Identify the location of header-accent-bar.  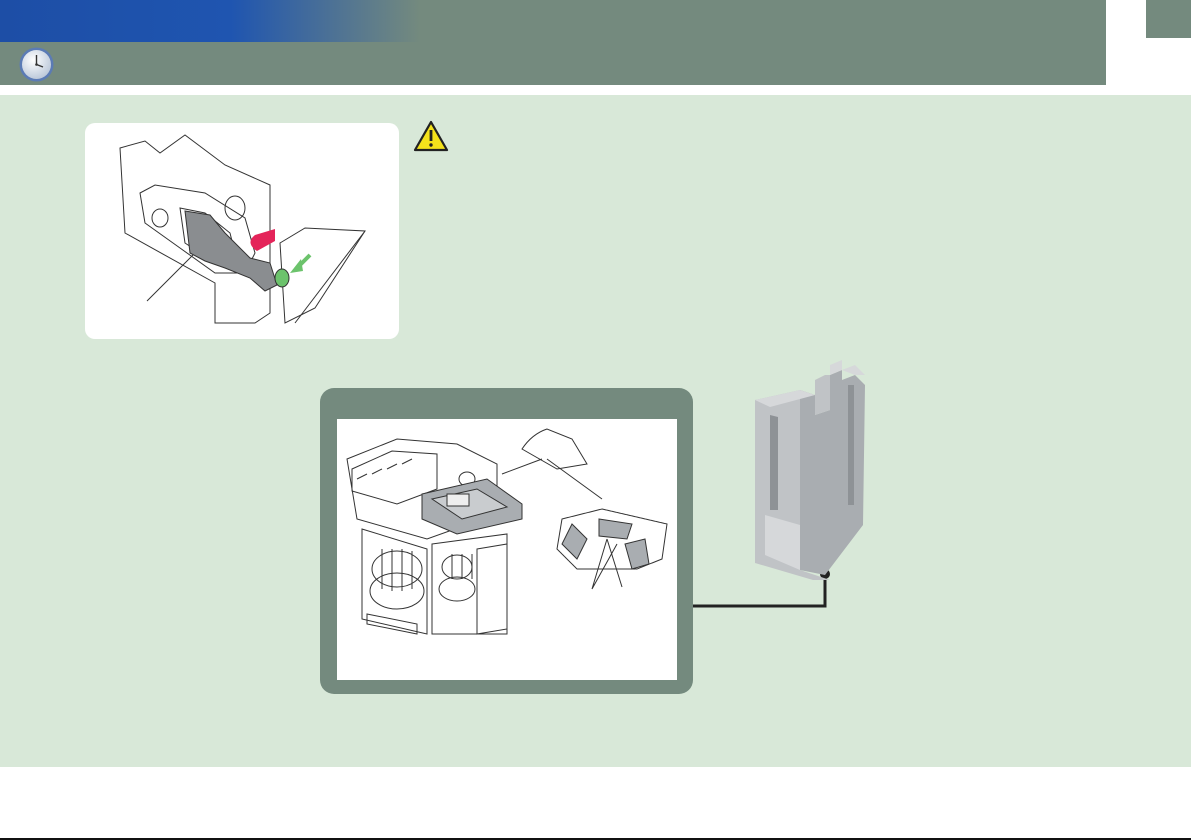
(210, 21).